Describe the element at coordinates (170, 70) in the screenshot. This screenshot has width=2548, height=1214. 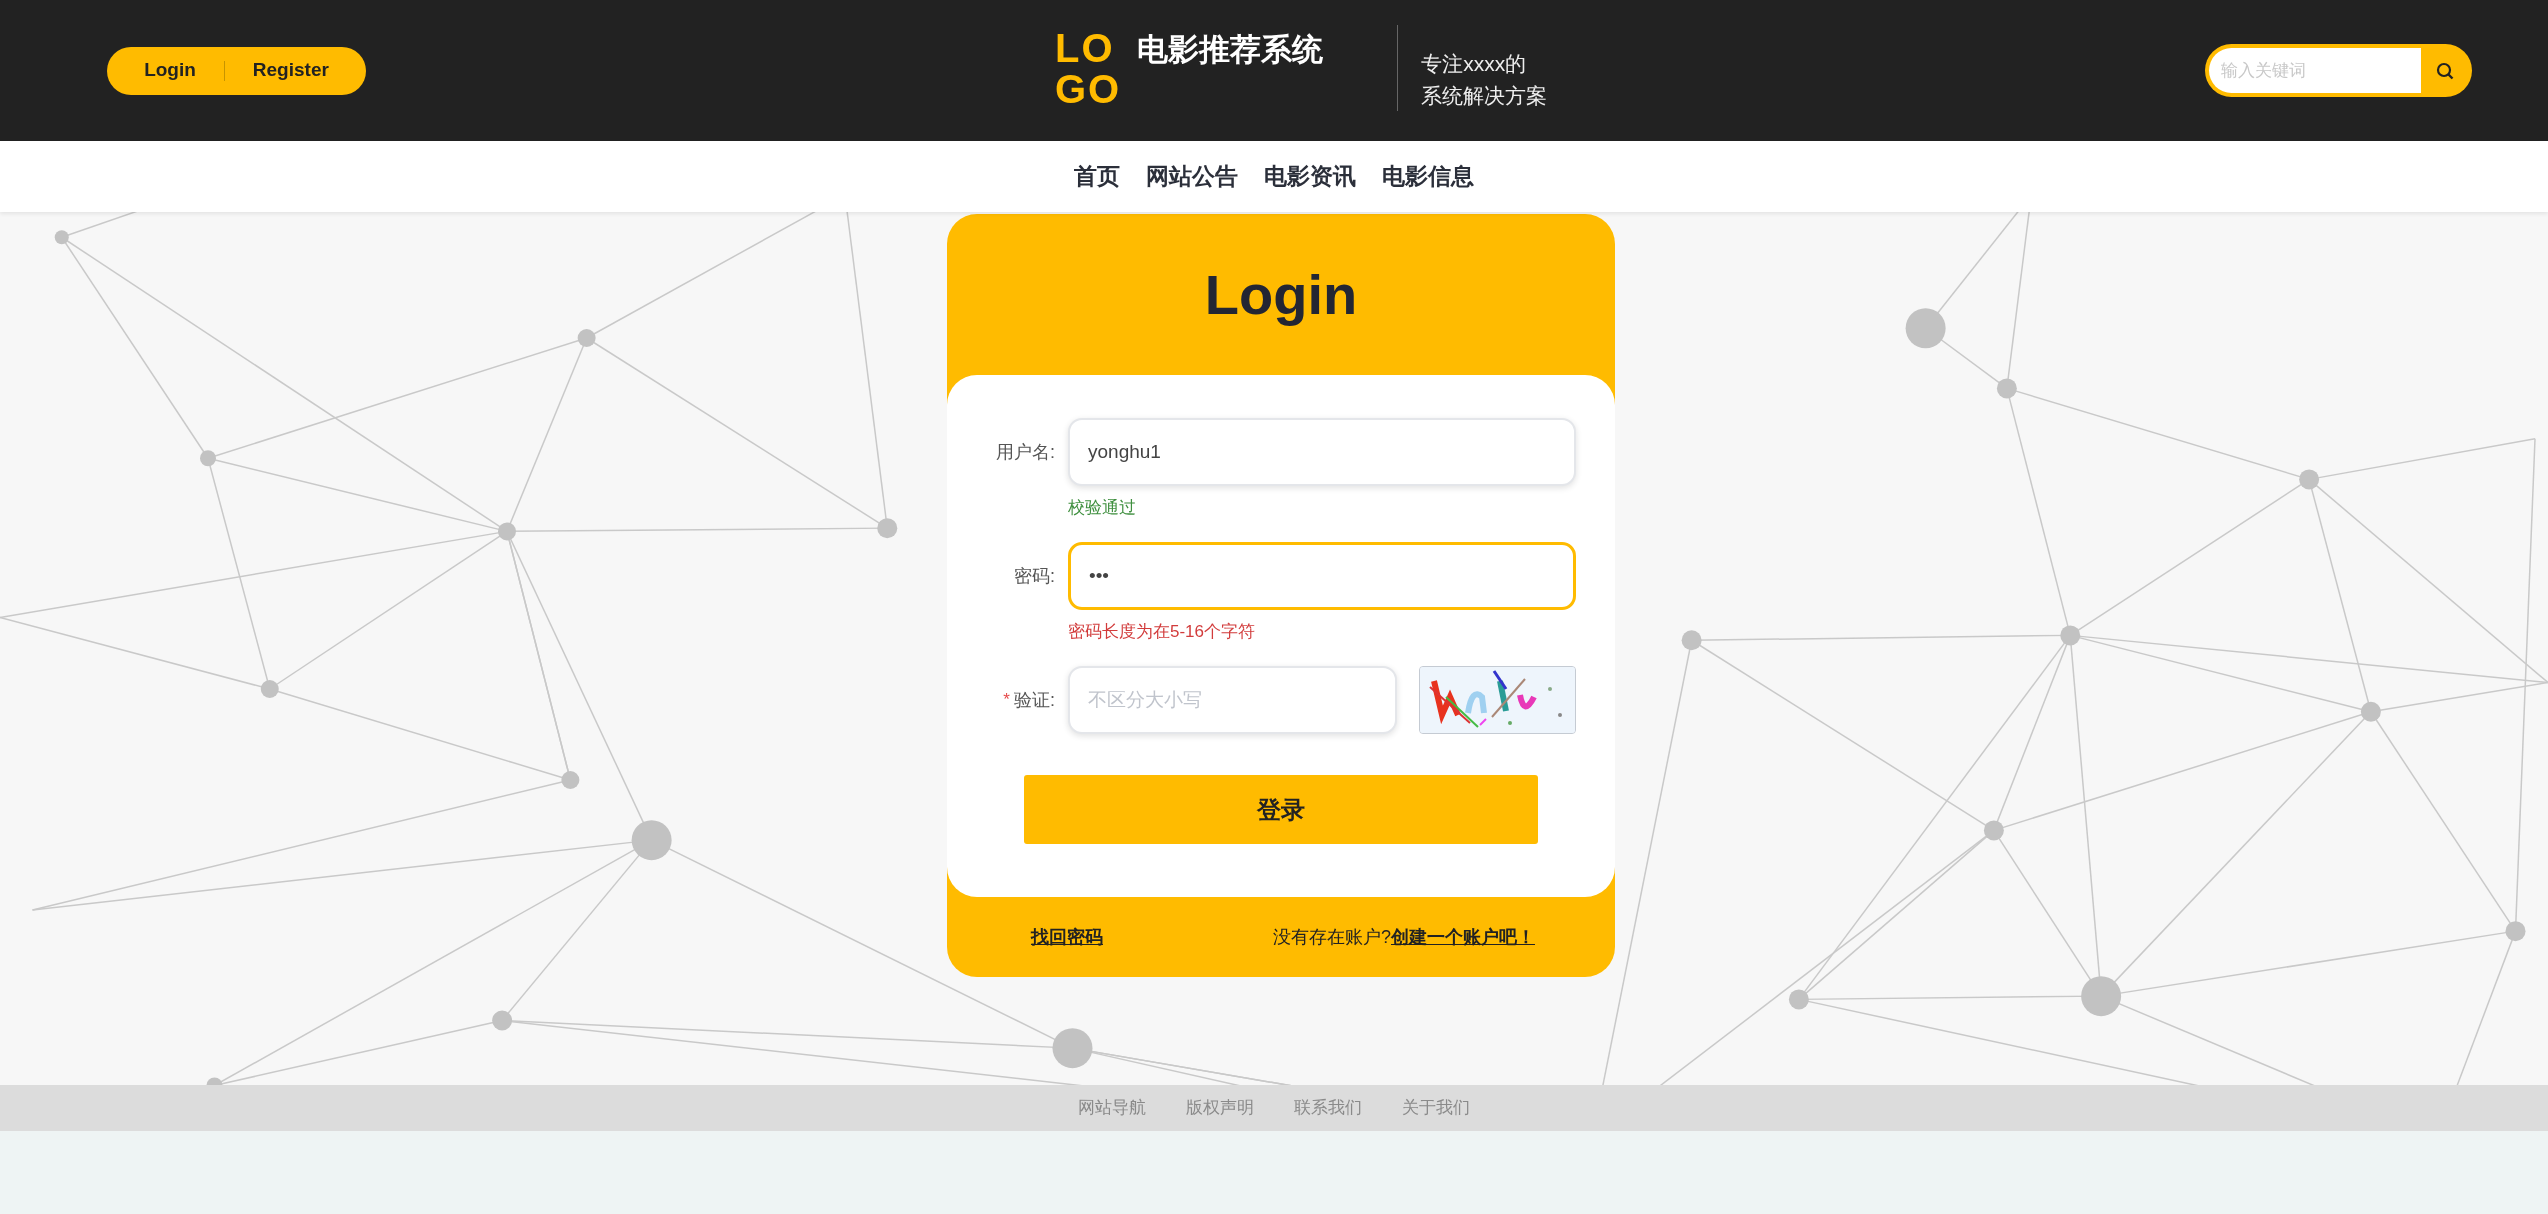
I see `login-link: Login` at that location.